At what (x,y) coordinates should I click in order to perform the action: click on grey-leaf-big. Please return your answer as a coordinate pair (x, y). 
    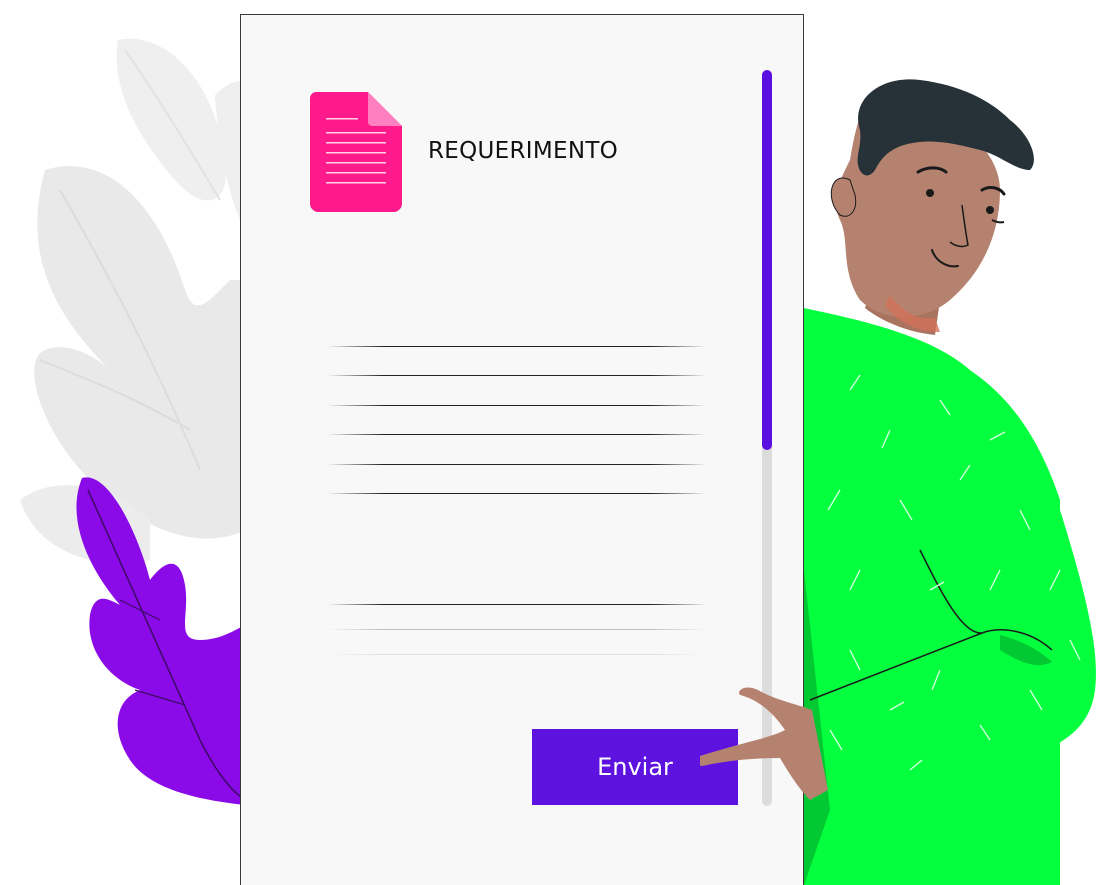
    Looking at the image, I should click on (148, 352).